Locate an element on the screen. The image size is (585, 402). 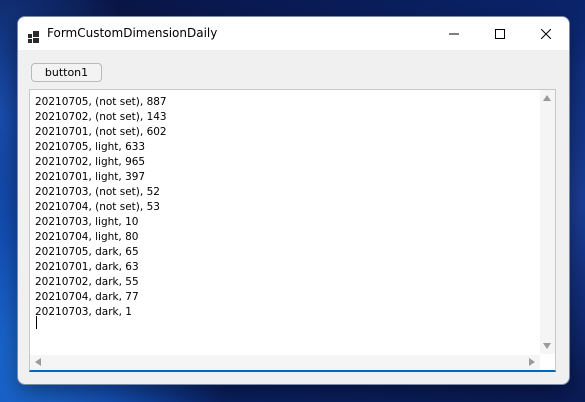
scroll-left-arrow-icon is located at coordinates (38, 362).